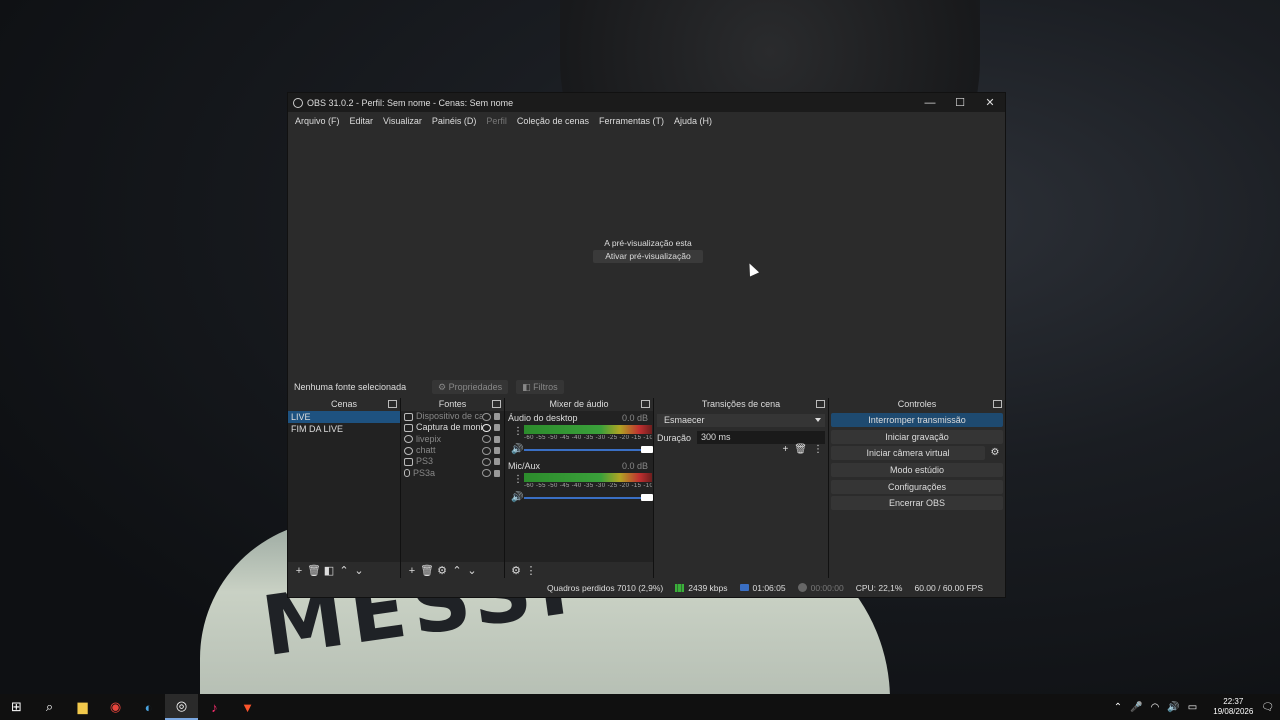 The height and width of the screenshot is (720, 1280). Describe the element at coordinates (917, 420) in the screenshot. I see `stop-streaming-button: Interromper transmissão` at that location.